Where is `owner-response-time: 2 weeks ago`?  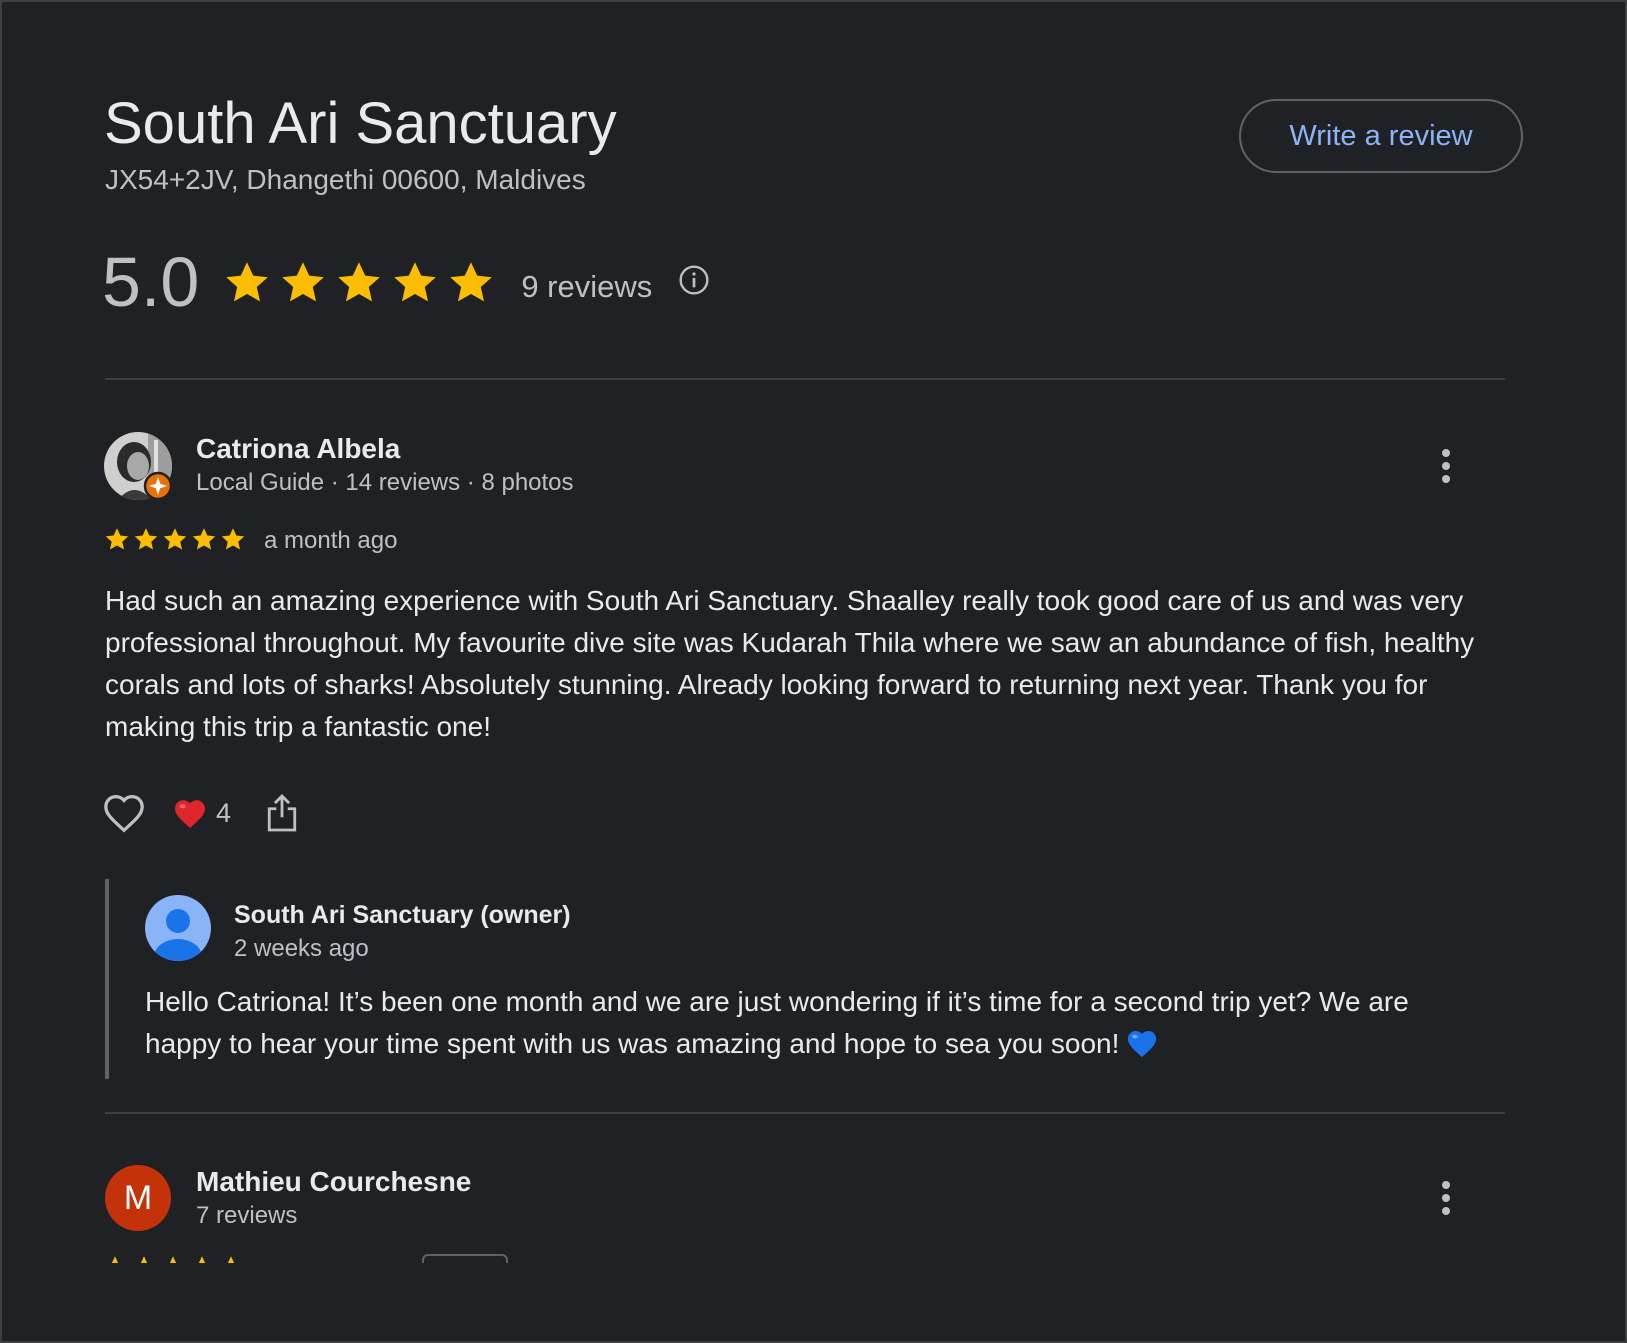
owner-response-time: 2 weeks ago is located at coordinates (301, 948).